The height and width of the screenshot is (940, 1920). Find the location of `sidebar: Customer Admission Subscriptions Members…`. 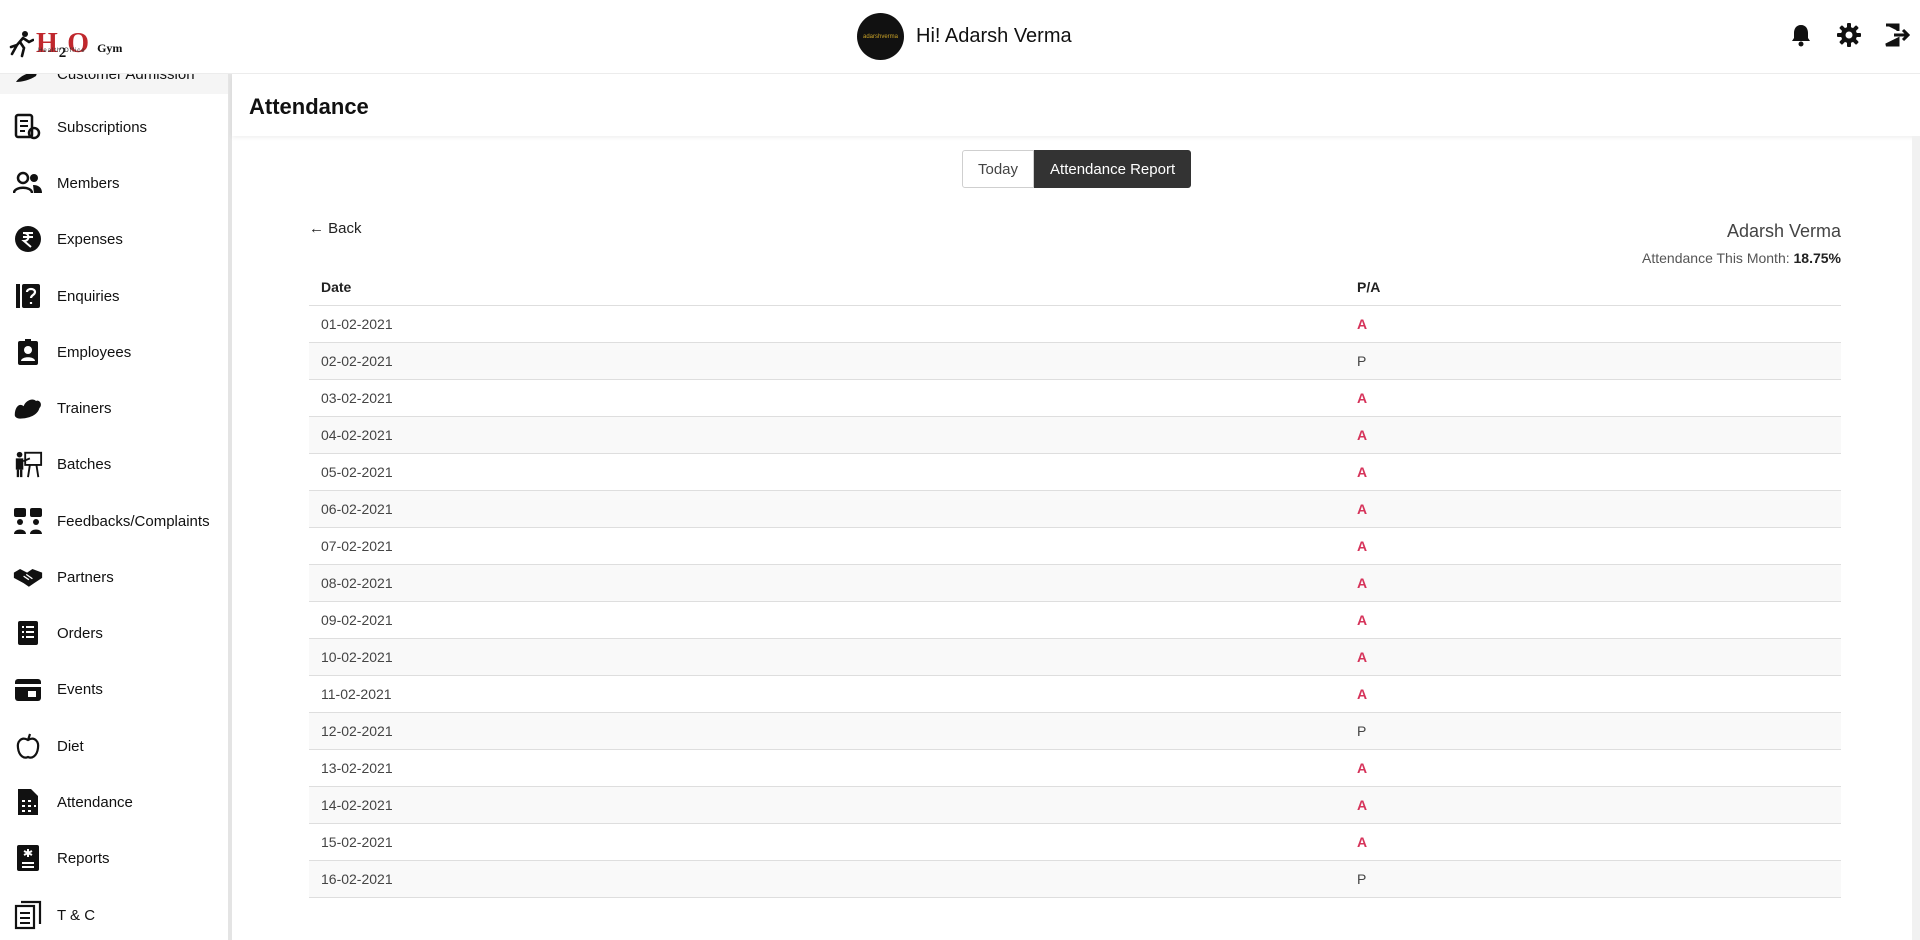

sidebar: Customer Admission Subscriptions Members… is located at coordinates (116, 507).